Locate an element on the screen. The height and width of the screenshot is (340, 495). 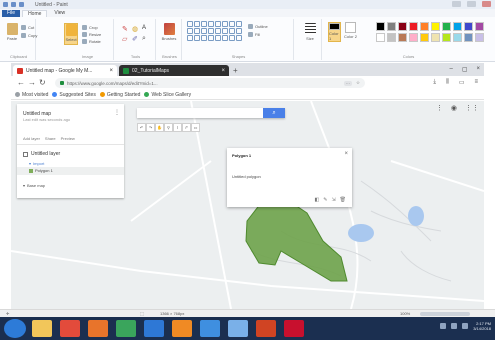
menu-icon: ≡ is located at coordinates (476, 82).